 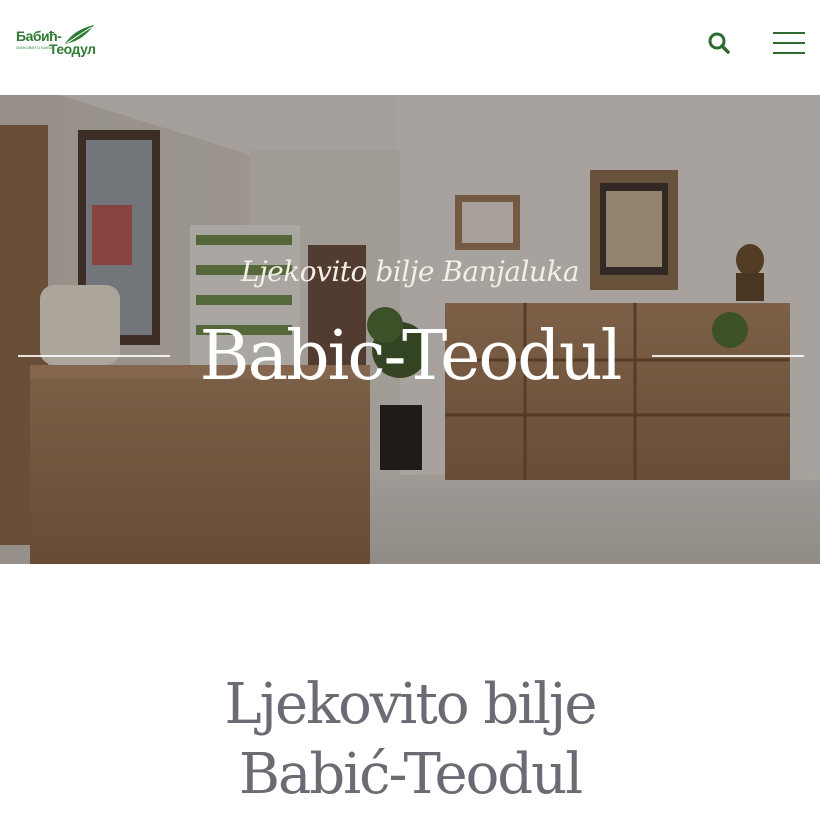 What do you see at coordinates (410, 271) in the screenshot?
I see `hero-subtitle: Ljekovito bilje Banjaluka` at bounding box center [410, 271].